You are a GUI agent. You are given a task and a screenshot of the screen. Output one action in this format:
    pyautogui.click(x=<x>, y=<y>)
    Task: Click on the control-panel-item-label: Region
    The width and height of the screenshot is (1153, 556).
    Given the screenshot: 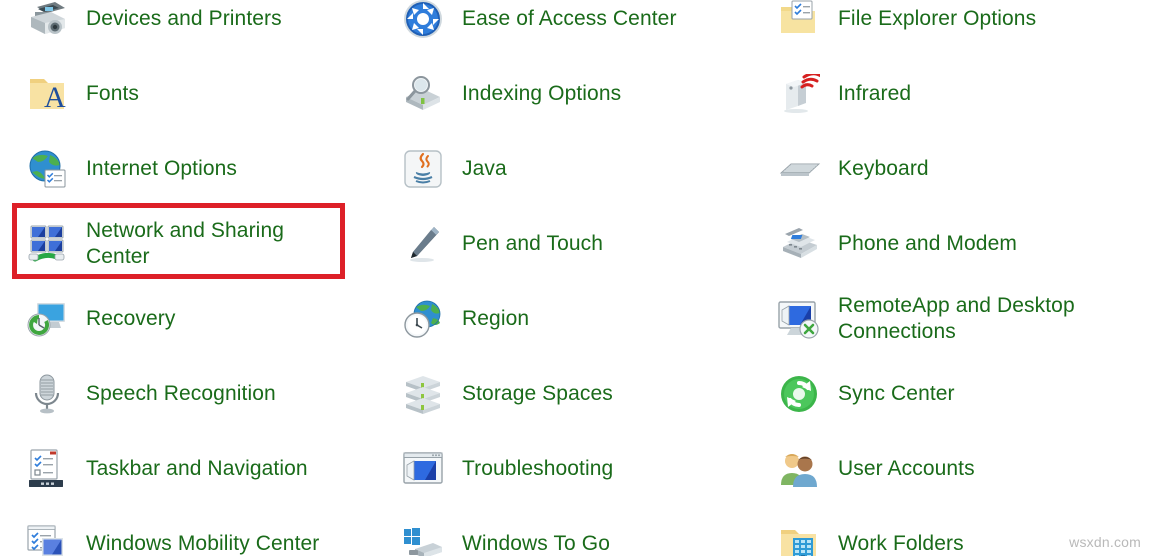 What is the action you would take?
    pyautogui.click(x=495, y=319)
    